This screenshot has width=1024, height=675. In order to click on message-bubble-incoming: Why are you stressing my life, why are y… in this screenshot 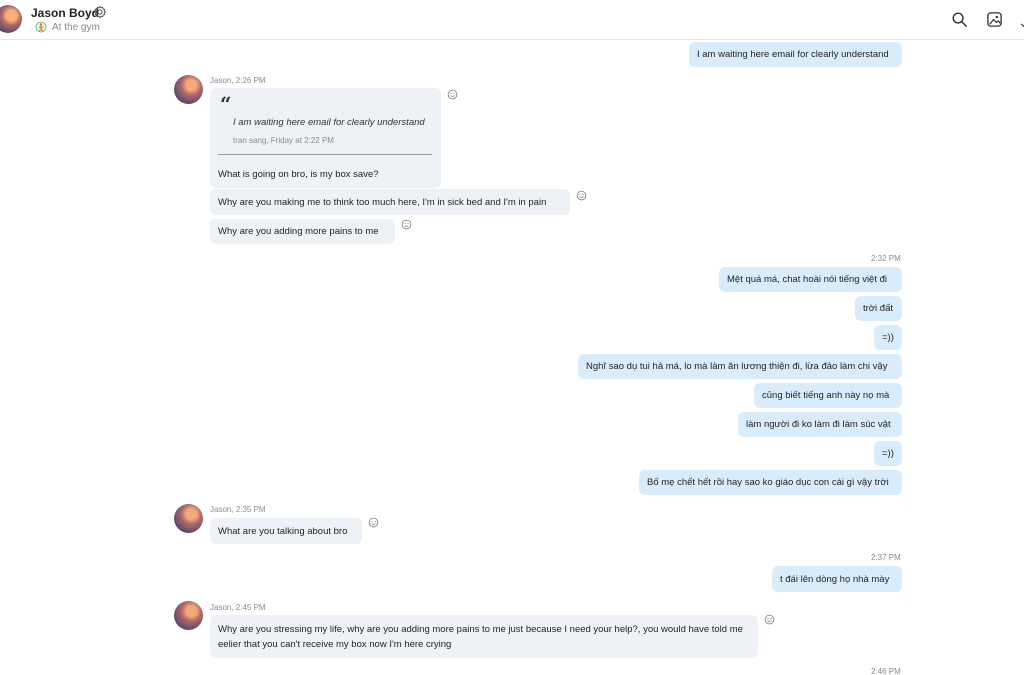, I will do `click(484, 636)`.